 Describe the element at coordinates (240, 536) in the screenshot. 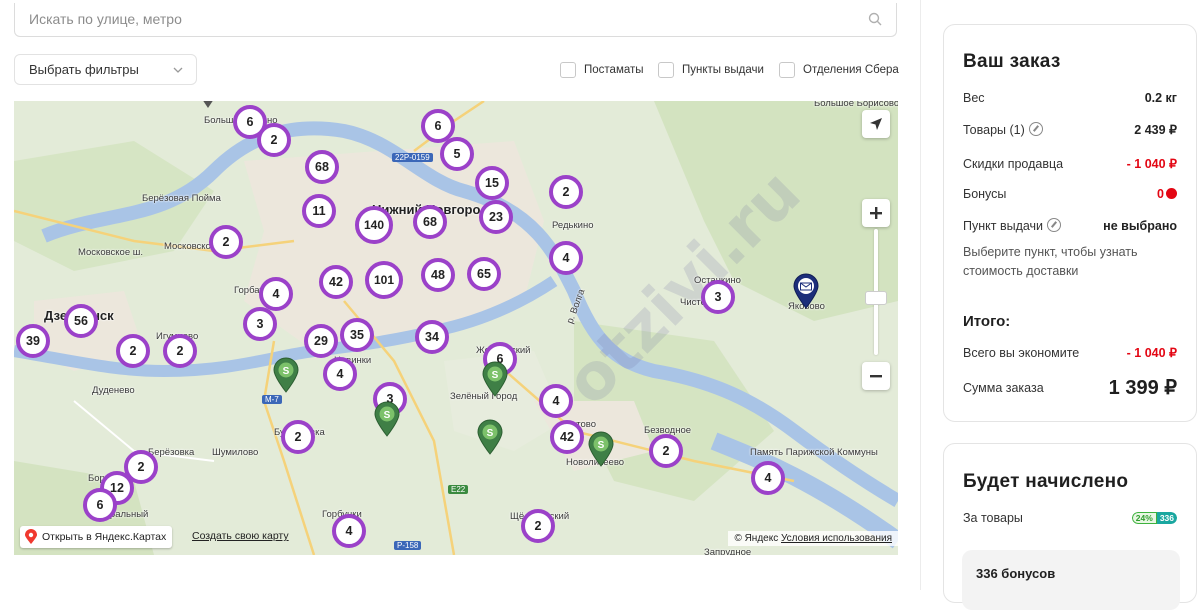

I see `create-map-link: Создать свою карту` at that location.